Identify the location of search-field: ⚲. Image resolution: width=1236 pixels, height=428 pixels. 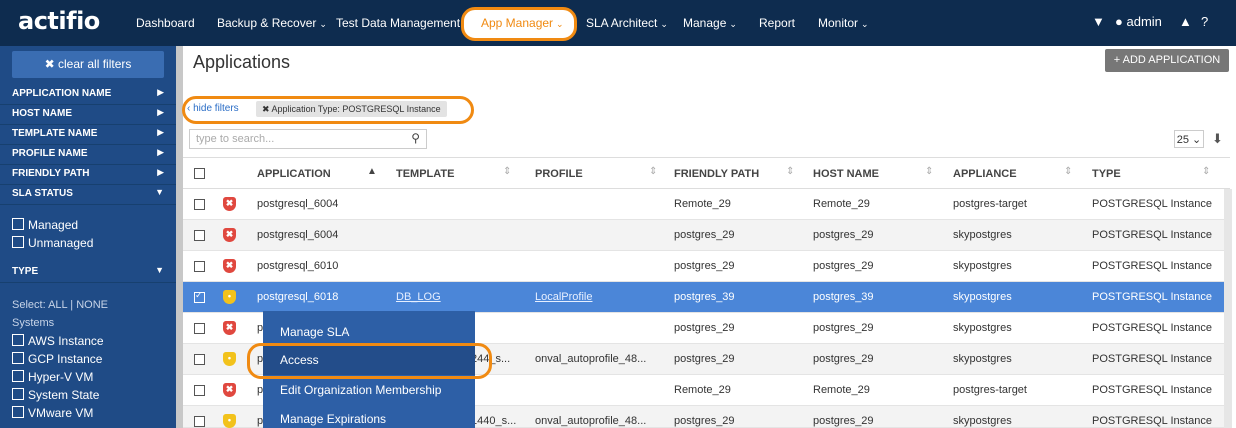
(308, 139).